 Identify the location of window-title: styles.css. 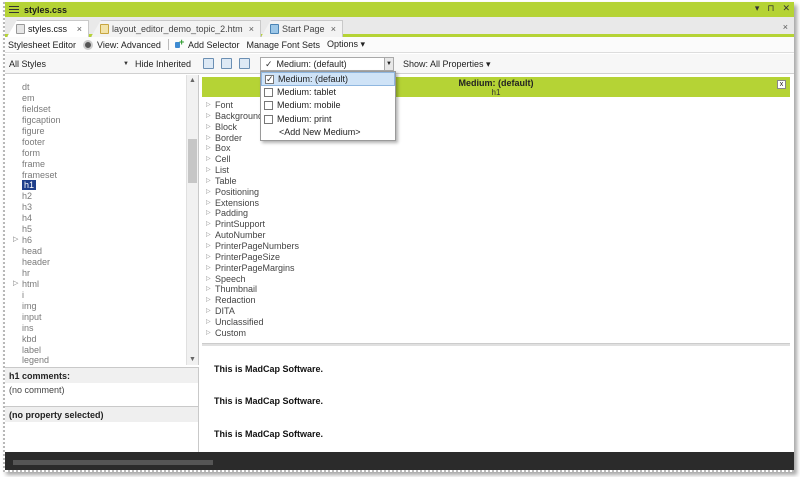
(46, 9).